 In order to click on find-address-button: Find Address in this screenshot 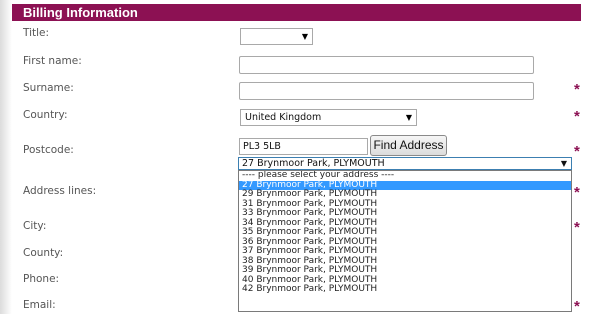, I will do `click(408, 145)`.